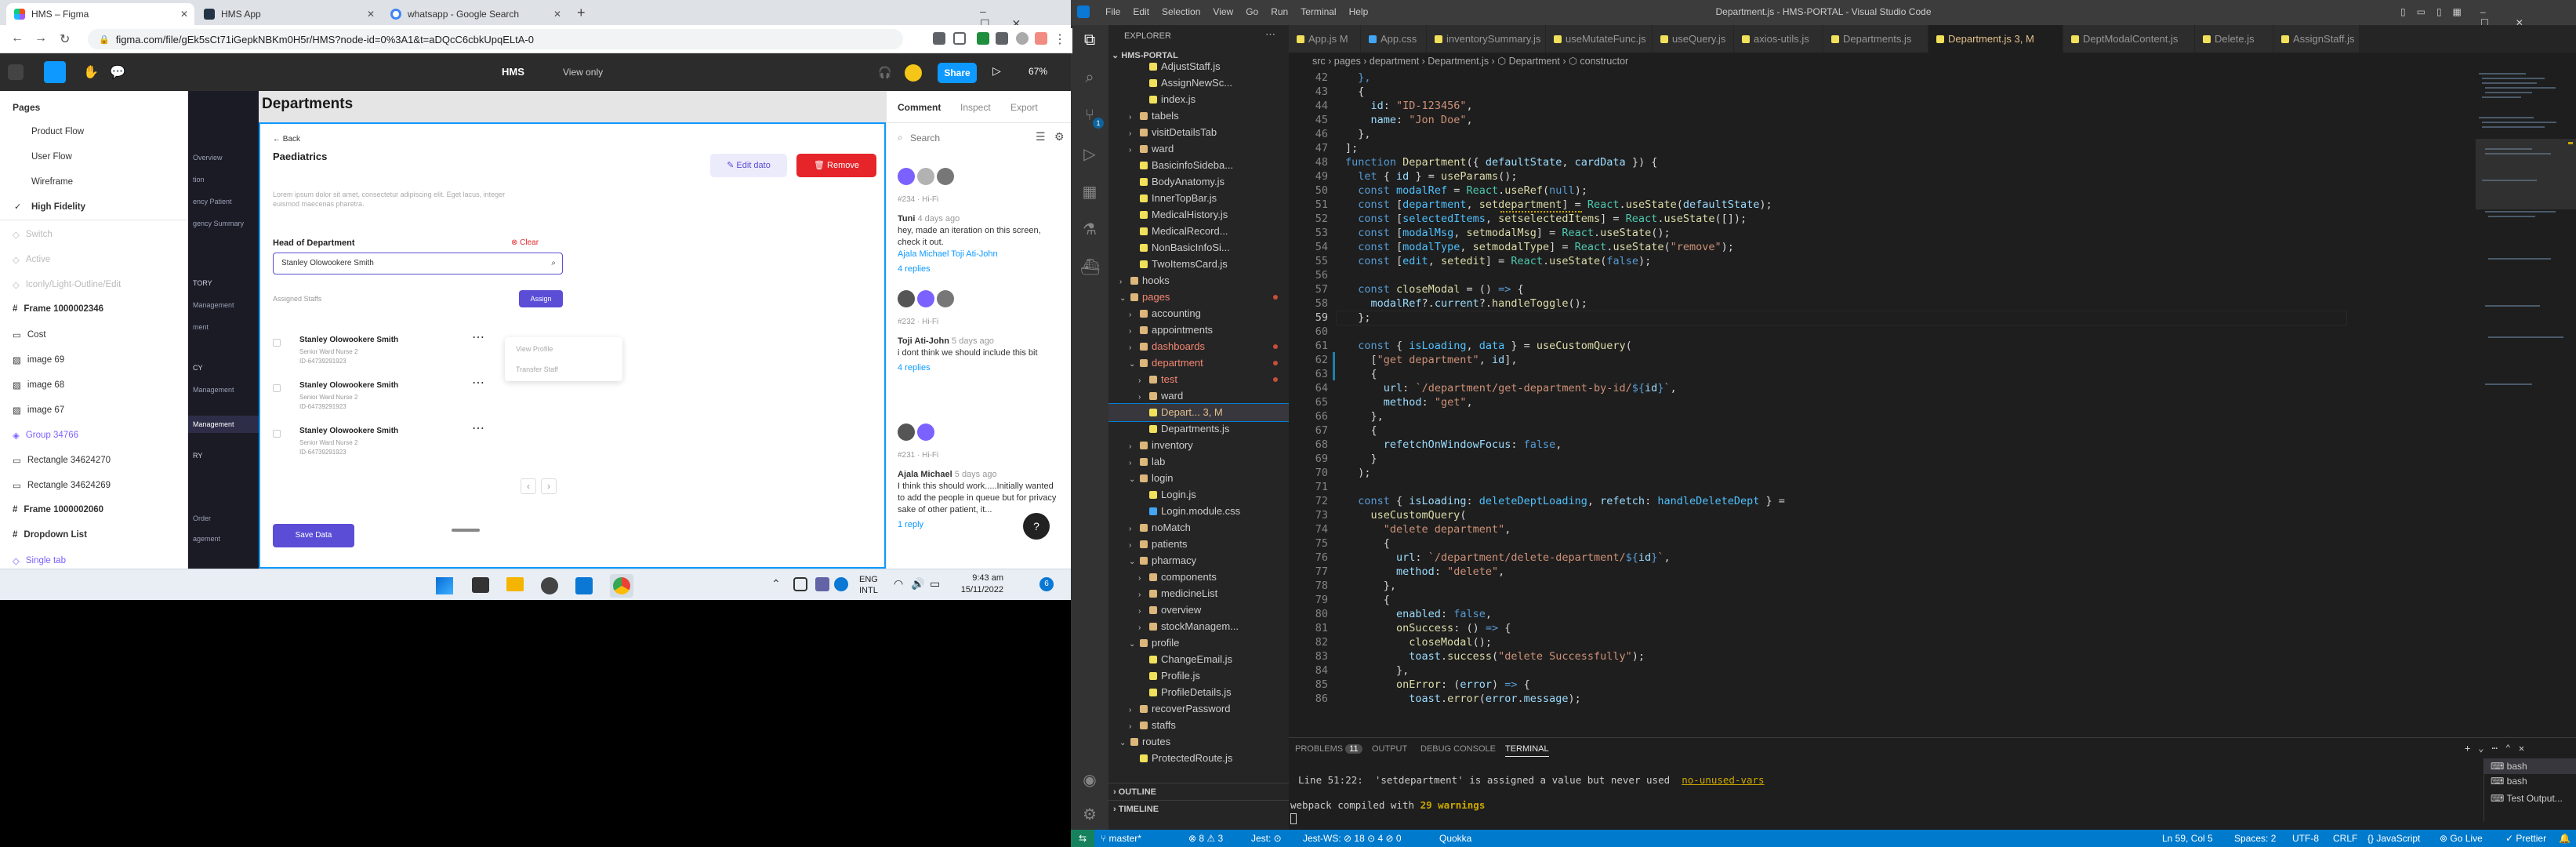 This screenshot has height=847, width=2576. I want to click on layer-item: ▨ image 69, so click(39, 359).